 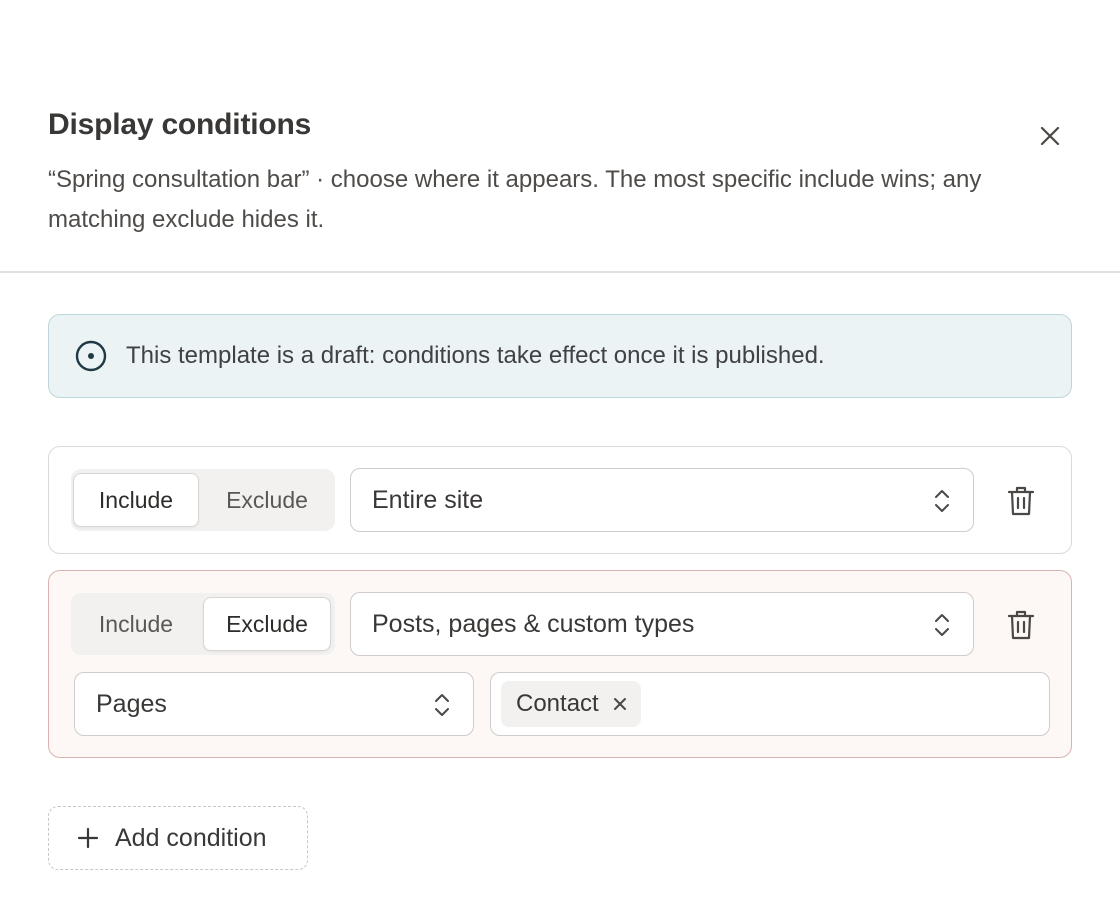 I want to click on scope-select-value: Posts, pages & custom types, so click(x=533, y=623).